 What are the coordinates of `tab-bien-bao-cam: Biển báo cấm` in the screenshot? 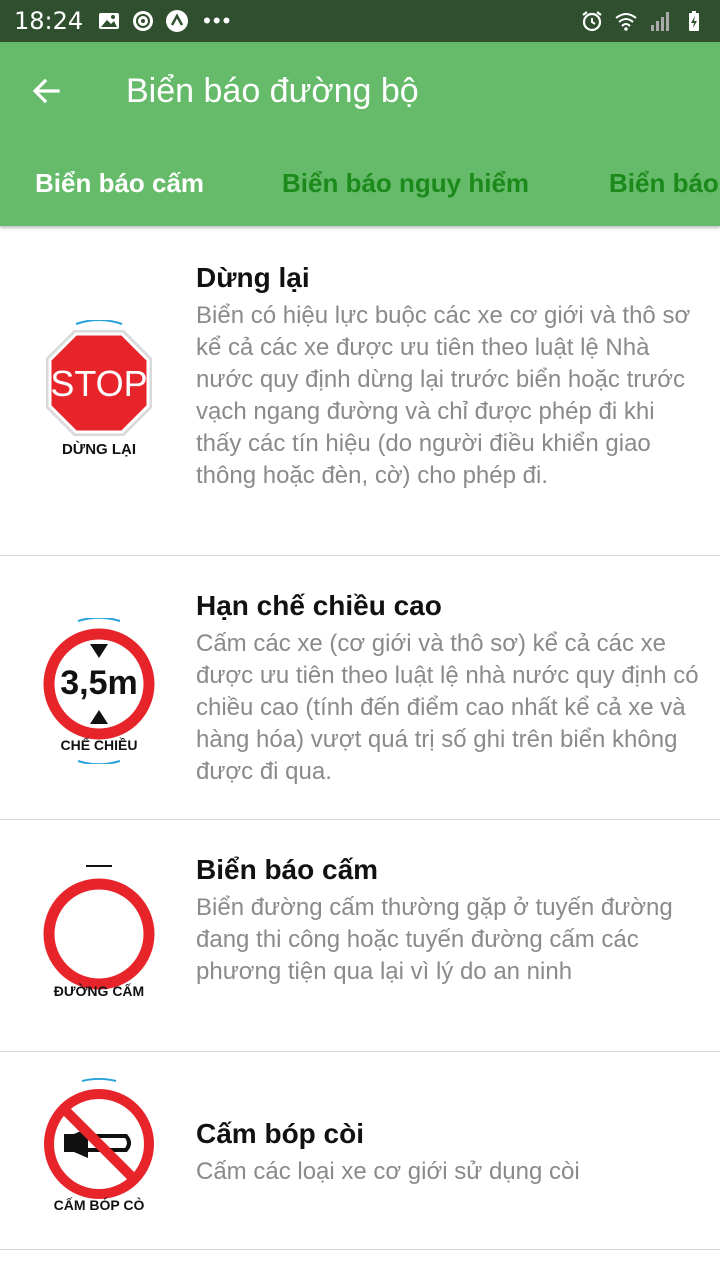 It's located at (119, 183).